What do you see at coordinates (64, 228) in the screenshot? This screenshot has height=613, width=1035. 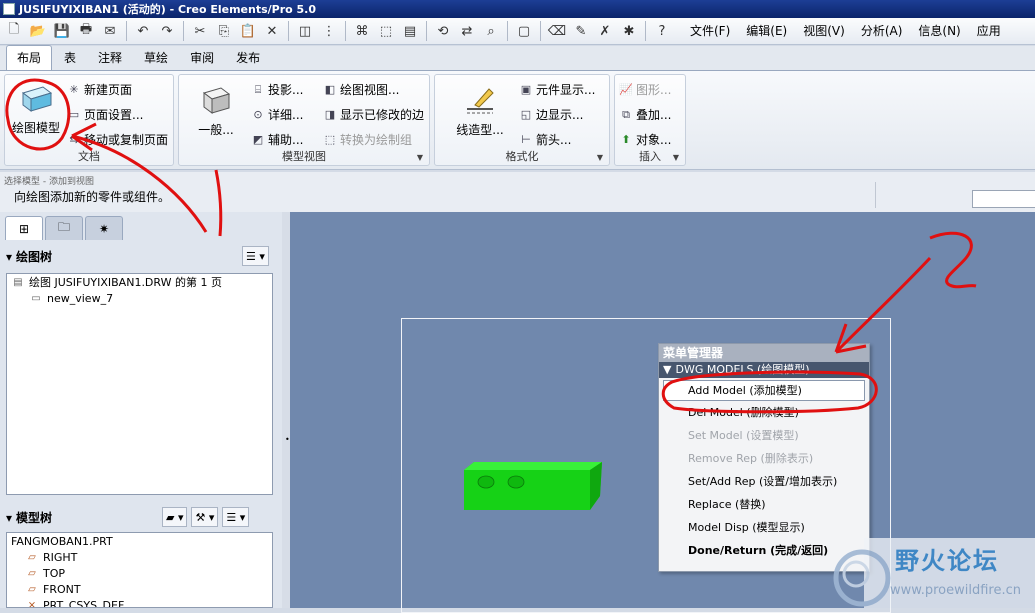 I see `folder-tab-icon: 🗀` at bounding box center [64, 228].